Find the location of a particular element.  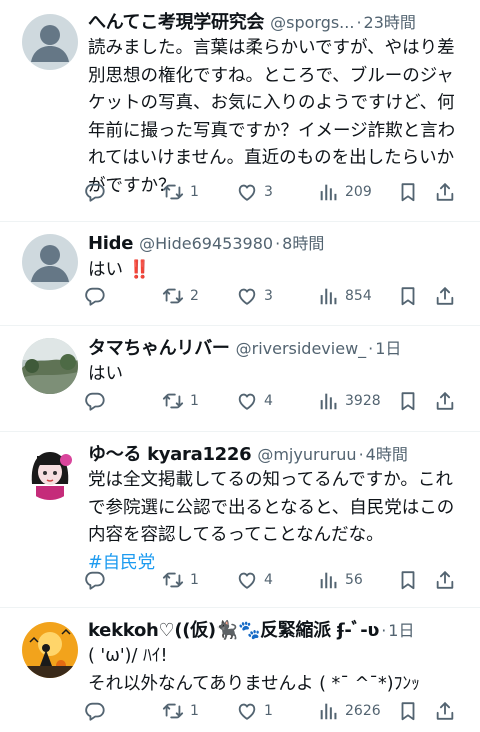

like-button: 1 is located at coordinates (254, 711).